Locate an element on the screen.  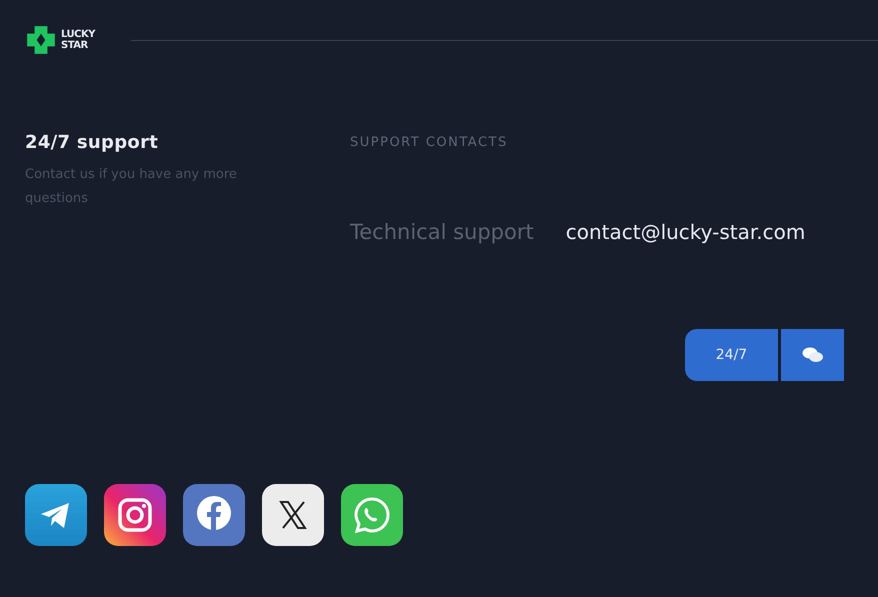
chat-button is located at coordinates (812, 355).